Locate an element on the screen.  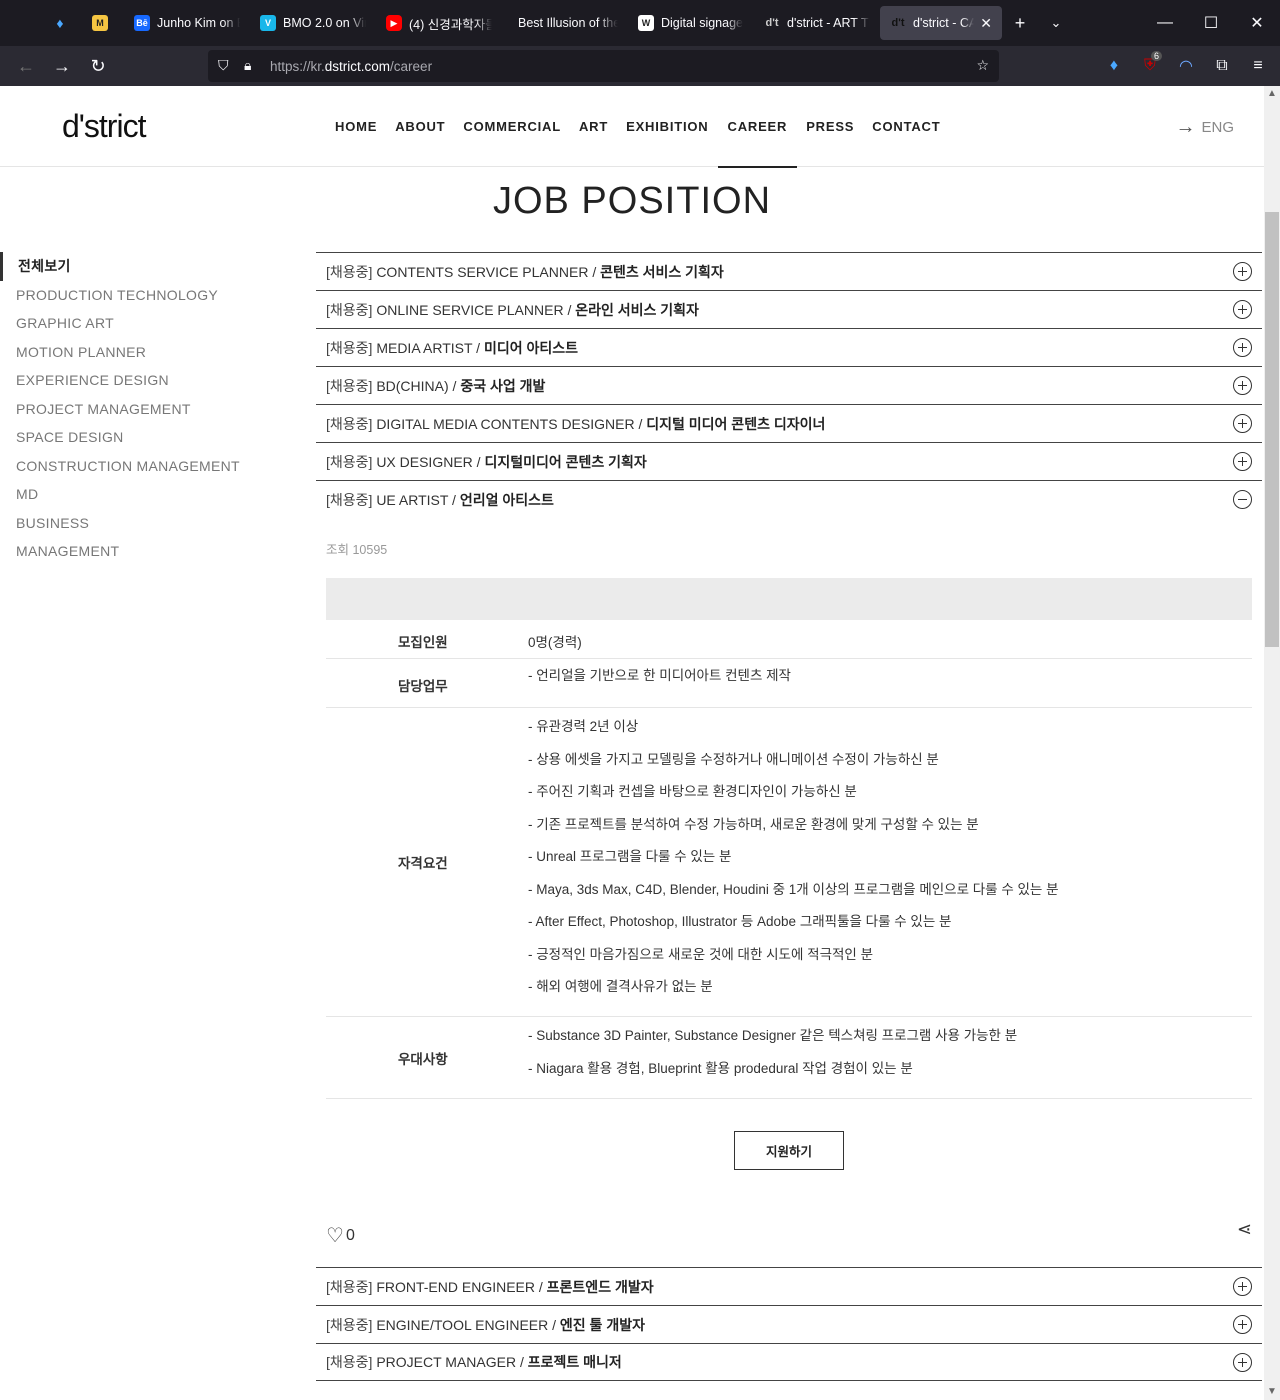
minimize-icon: — is located at coordinates (1165, 23).